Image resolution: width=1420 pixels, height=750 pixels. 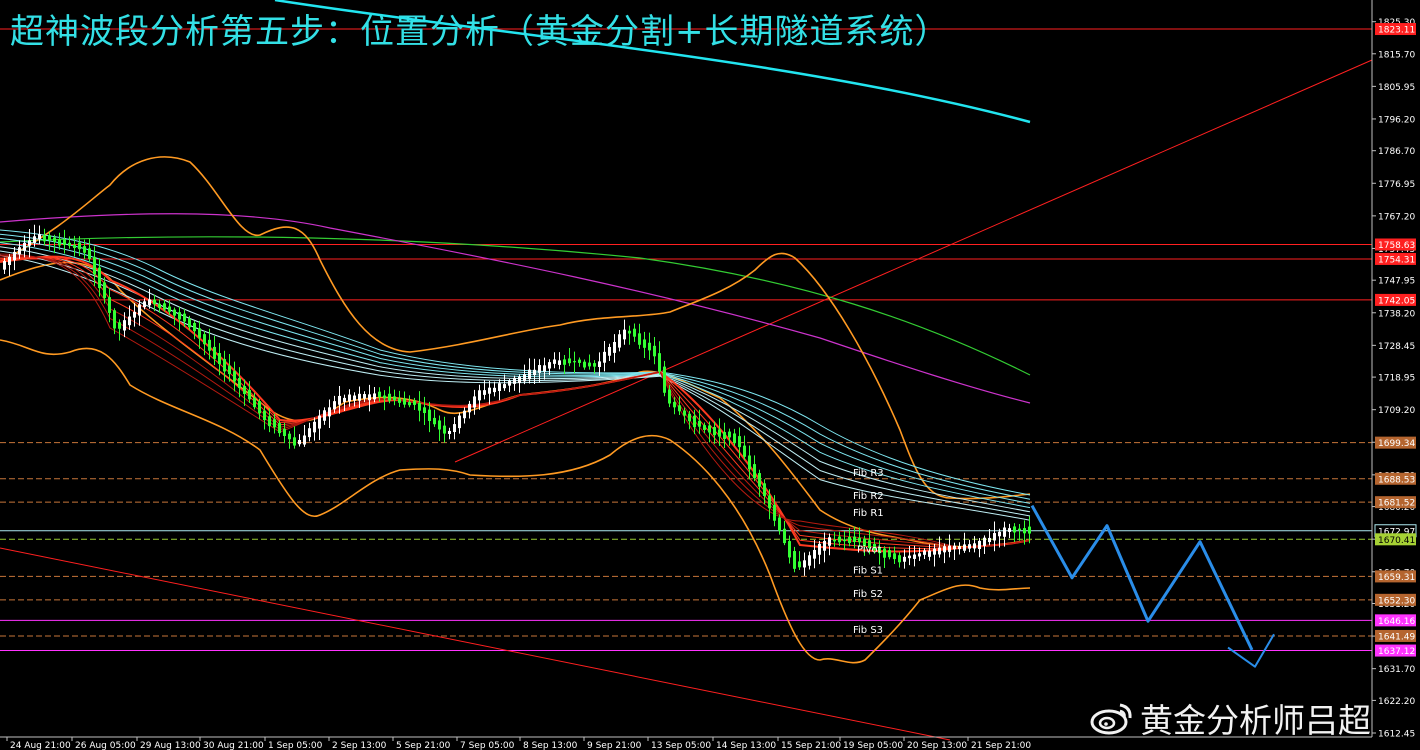 What do you see at coordinates (1230, 718) in the screenshot?
I see `watermark: 黄金分析师吕超` at bounding box center [1230, 718].